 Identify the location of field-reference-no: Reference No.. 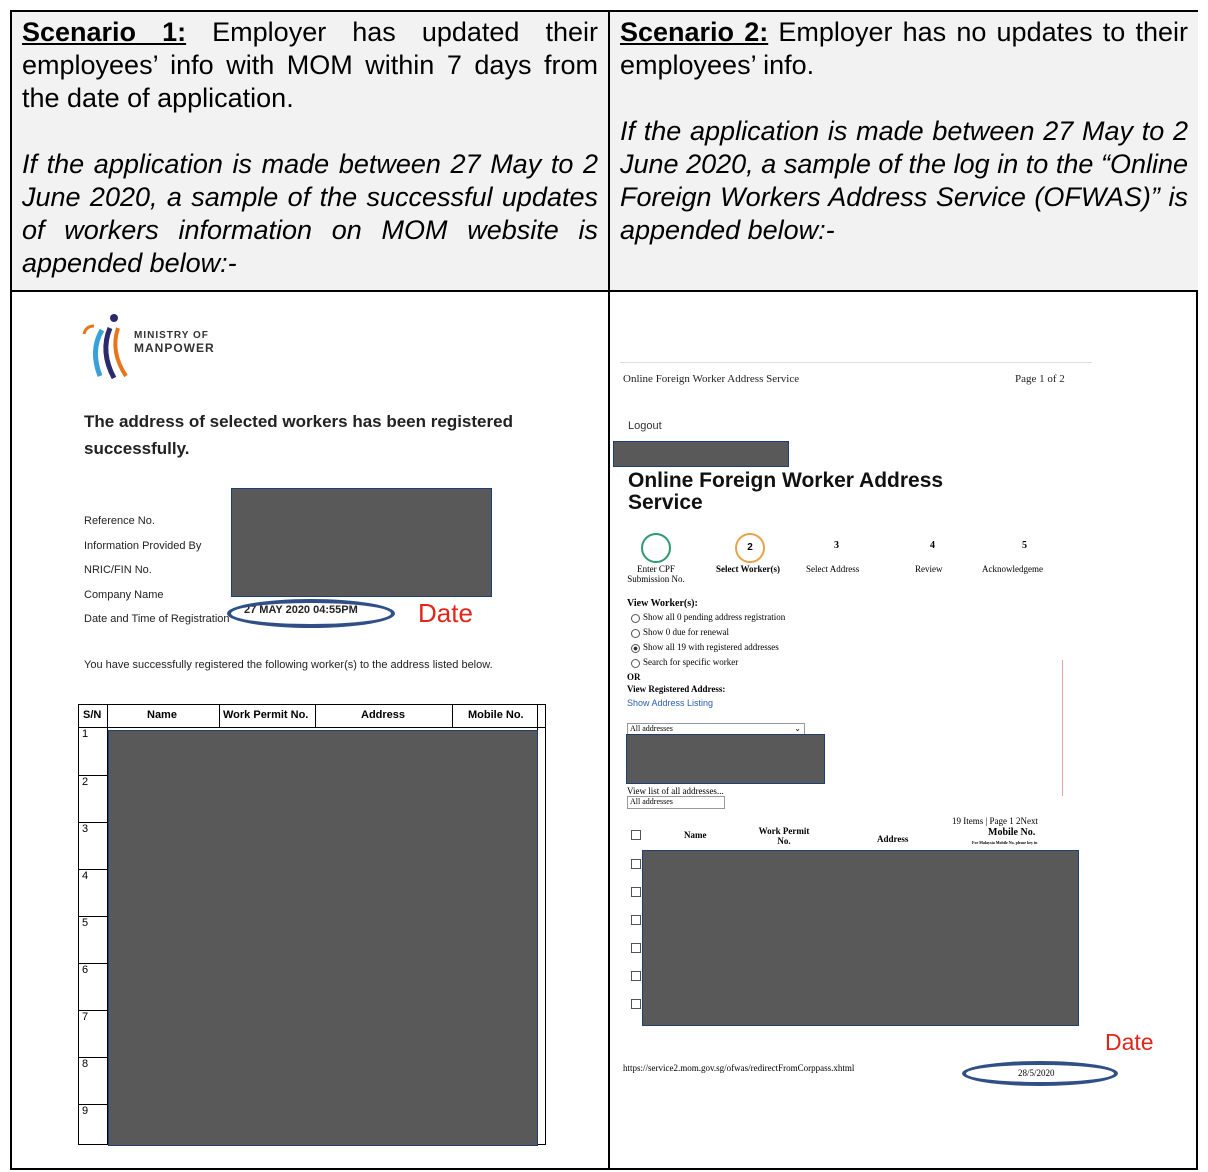
(119, 521).